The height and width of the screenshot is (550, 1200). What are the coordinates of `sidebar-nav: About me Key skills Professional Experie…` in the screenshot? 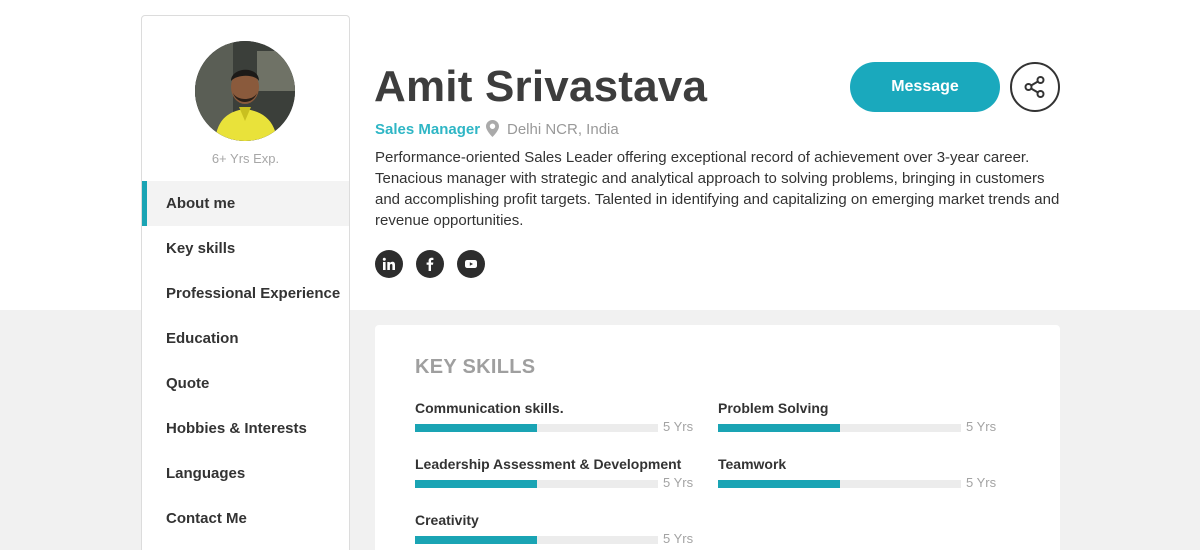 It's located at (245, 361).